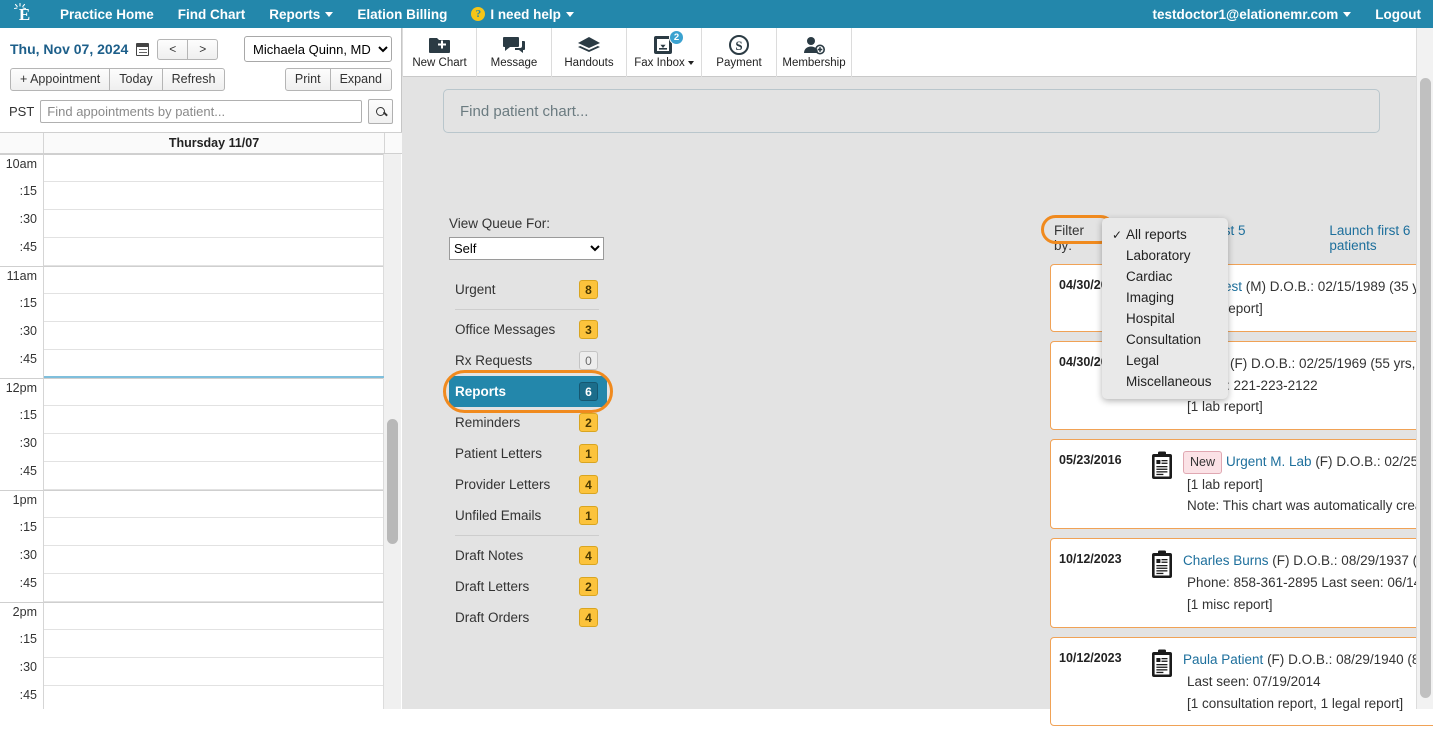 The height and width of the screenshot is (737, 1433). What do you see at coordinates (1165, 339) in the screenshot?
I see `filter-option-consultation: Consultation` at bounding box center [1165, 339].